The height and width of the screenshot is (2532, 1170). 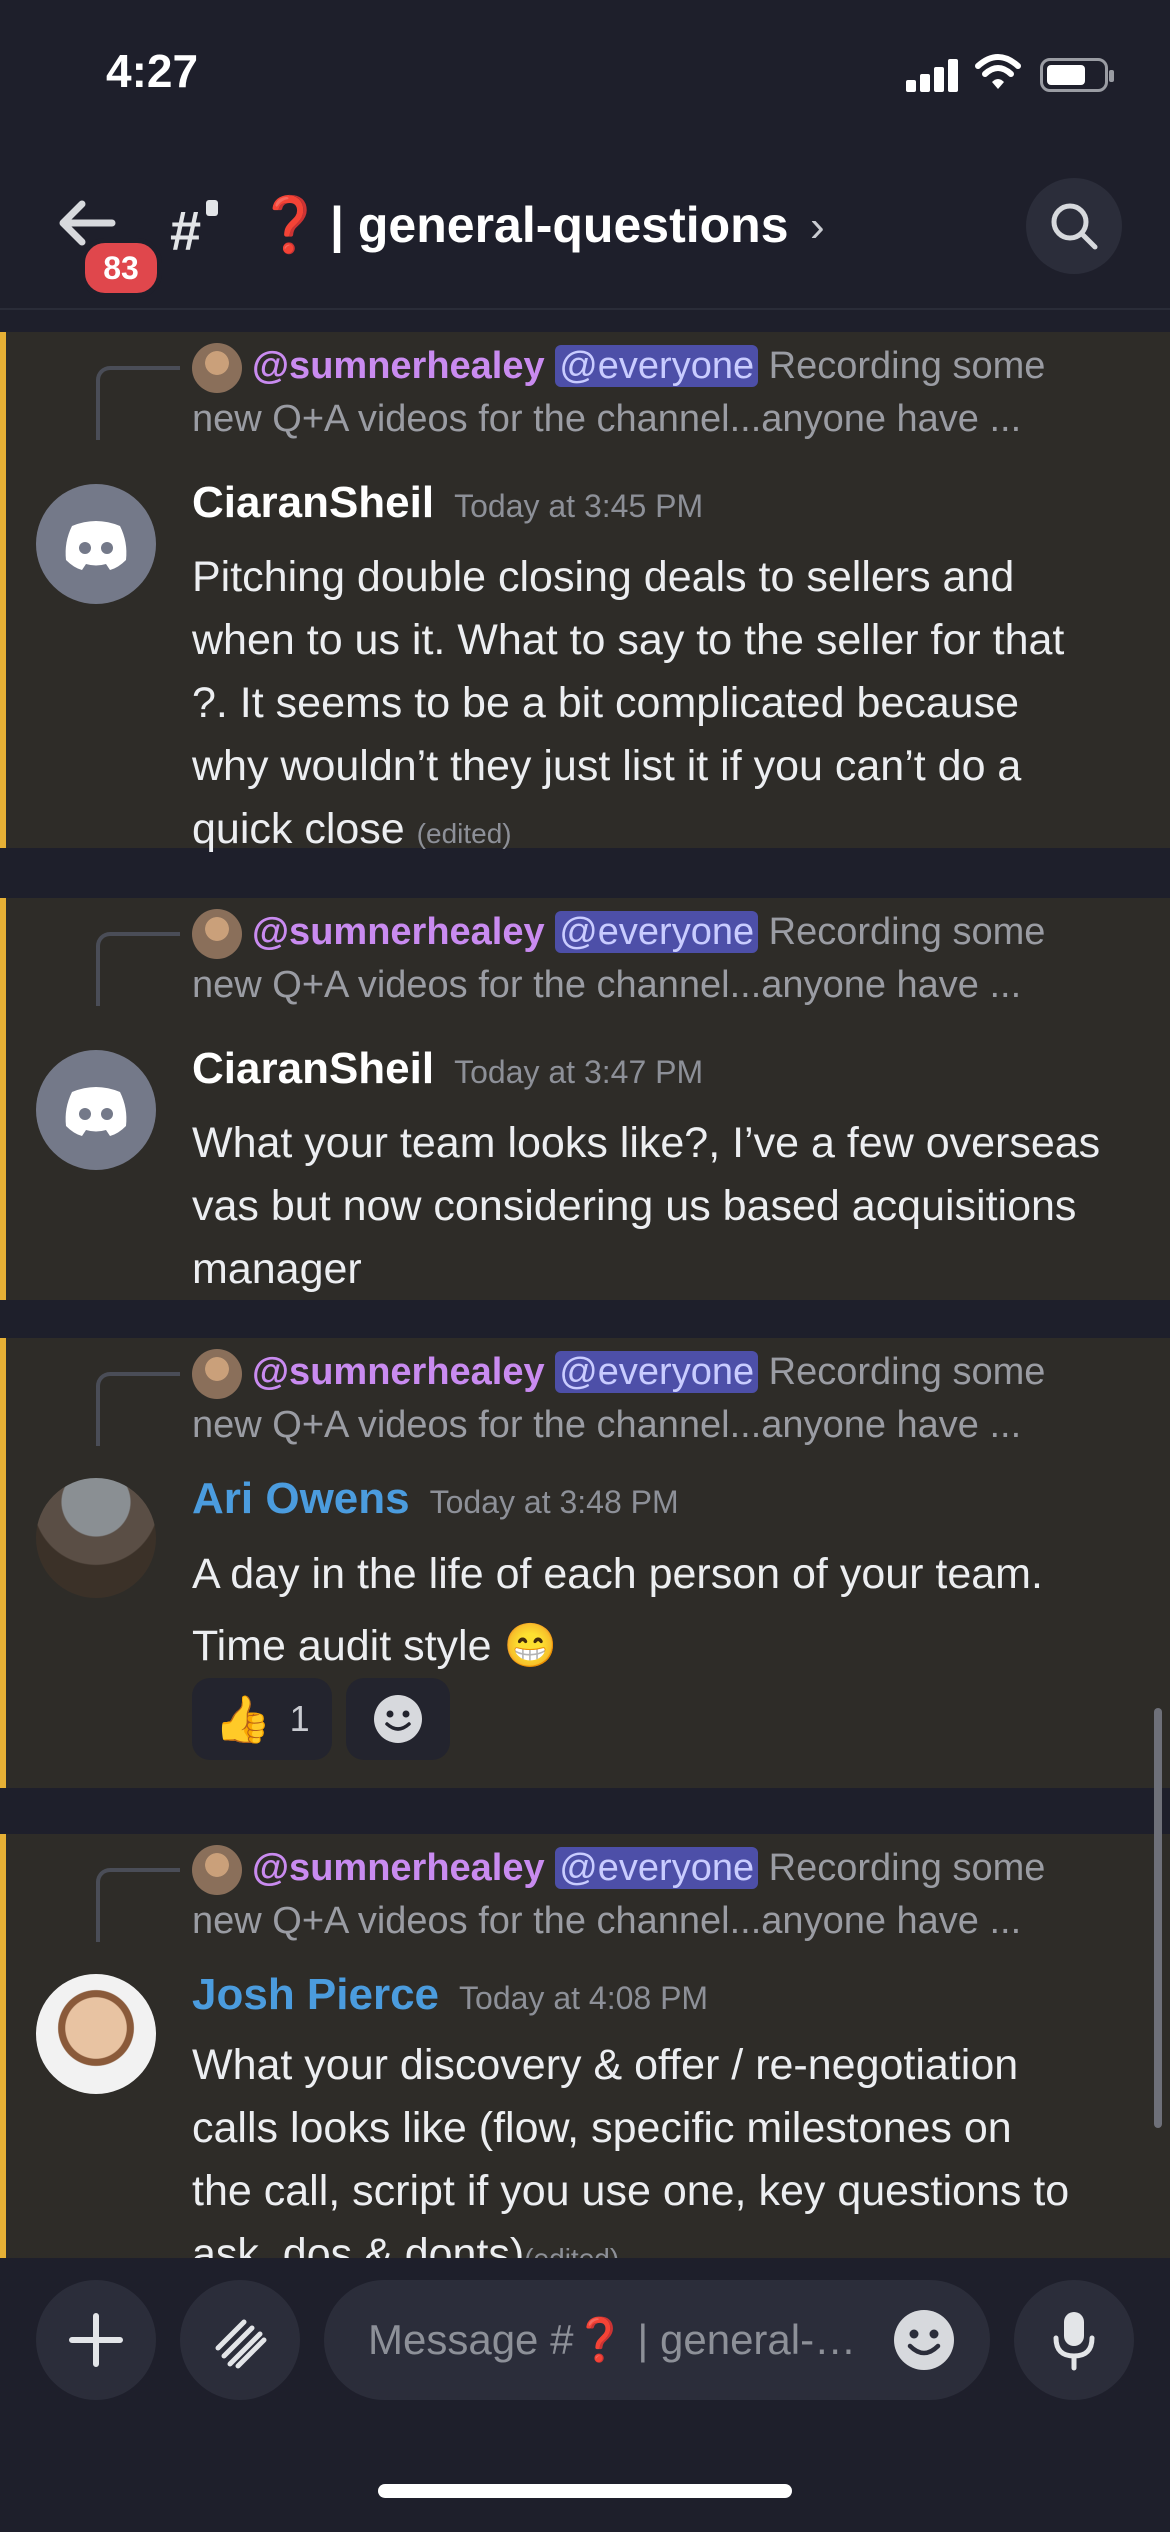 I want to click on status-bar: 4:27, so click(x=585, y=75).